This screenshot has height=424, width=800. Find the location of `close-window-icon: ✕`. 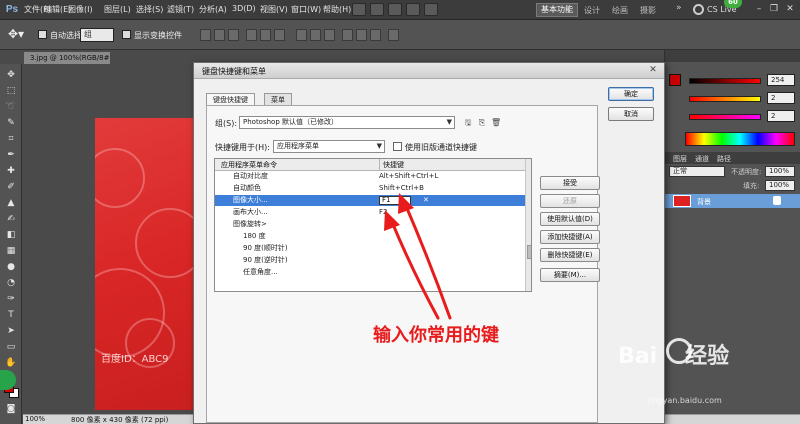

close-window-icon: ✕ is located at coordinates (790, 9).